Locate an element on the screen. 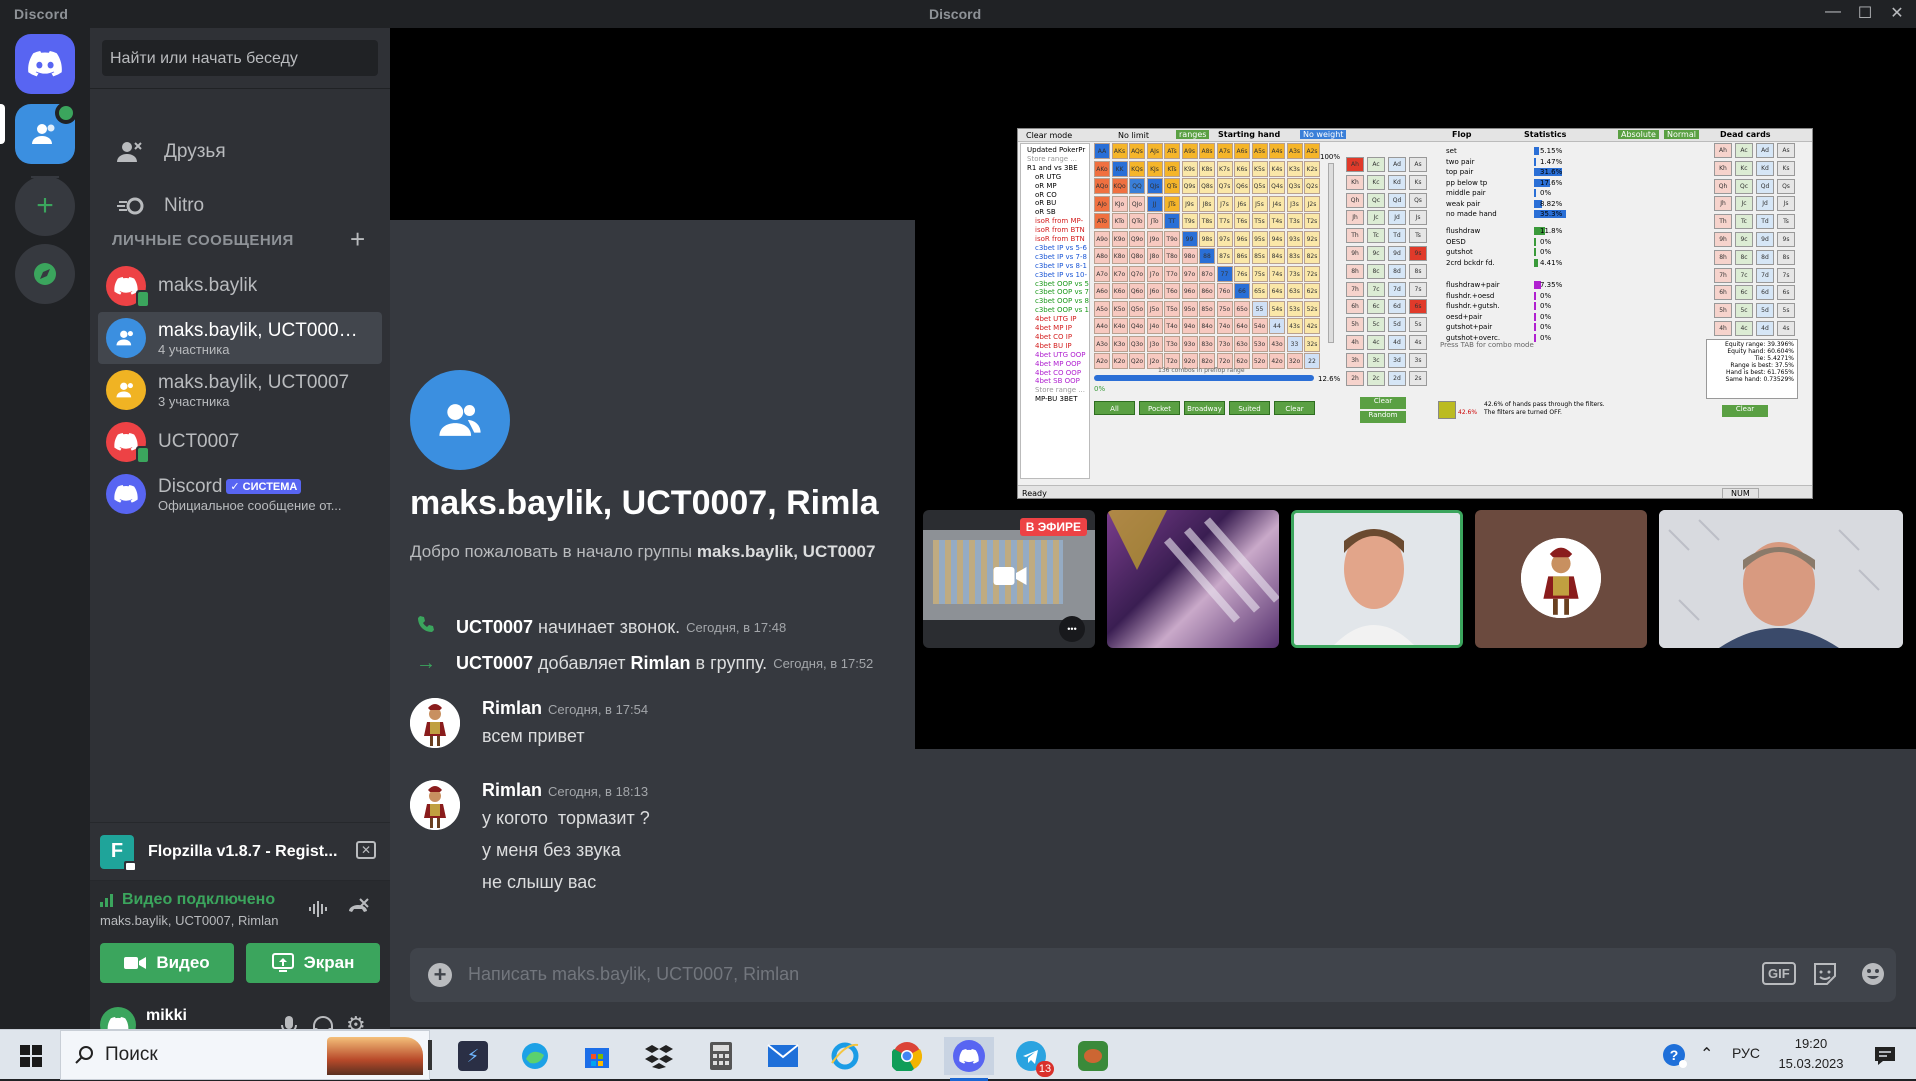 The image size is (1916, 1081). hand-cell: 75o is located at coordinates (1224, 308).